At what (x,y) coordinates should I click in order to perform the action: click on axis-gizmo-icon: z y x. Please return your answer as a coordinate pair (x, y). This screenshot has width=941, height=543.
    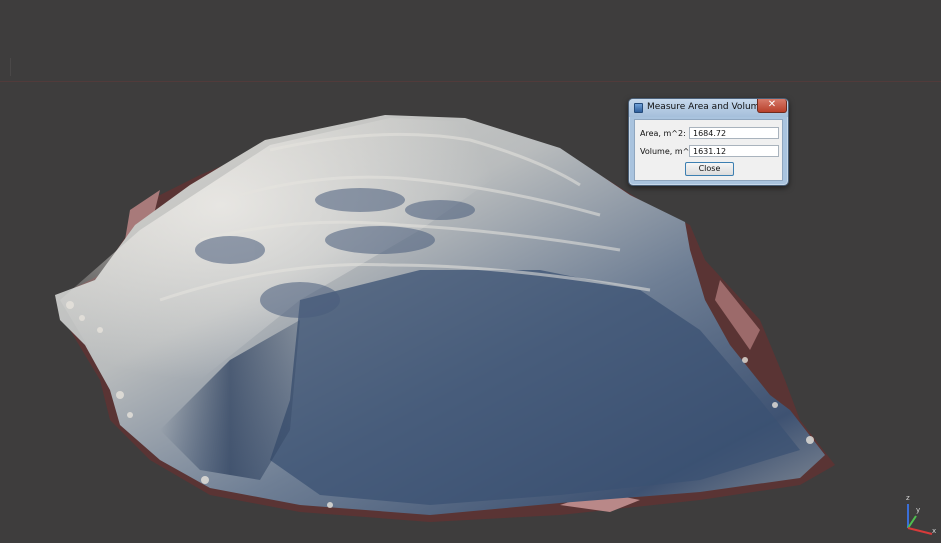
    Looking at the image, I should click on (918, 516).